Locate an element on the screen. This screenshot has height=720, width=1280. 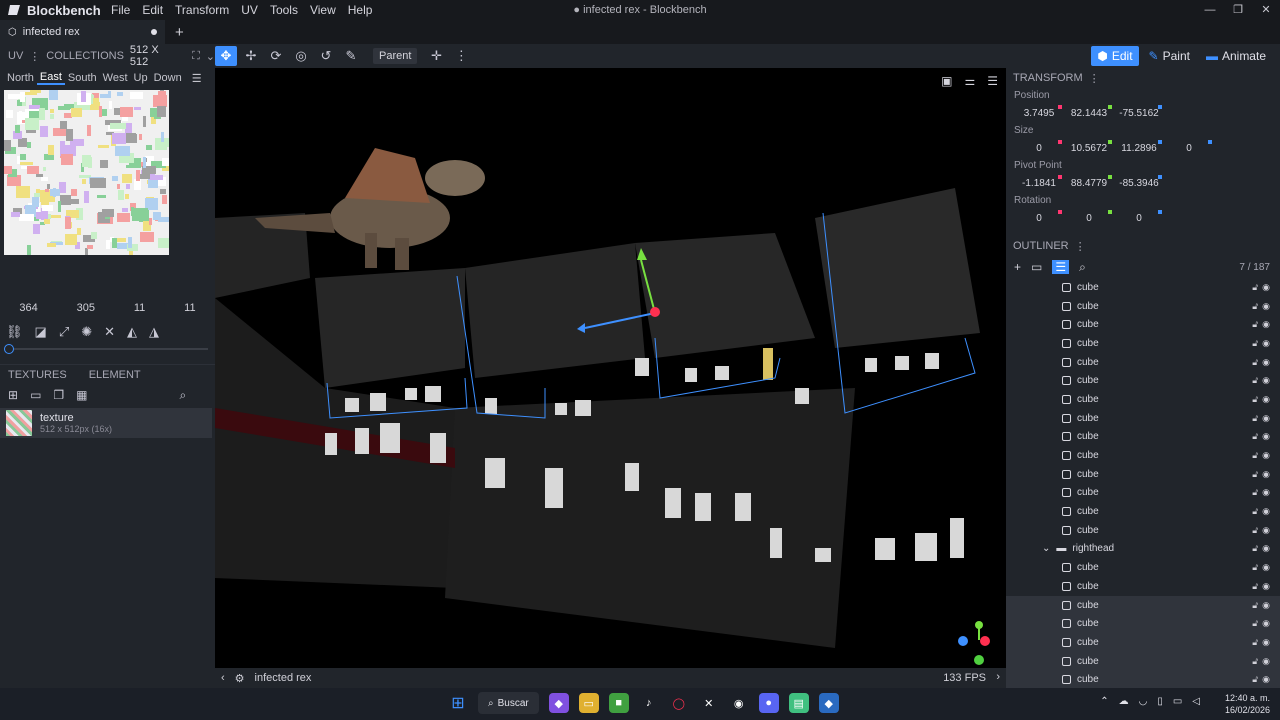
import-texture-icon: ⊞ is located at coordinates (13, 395).